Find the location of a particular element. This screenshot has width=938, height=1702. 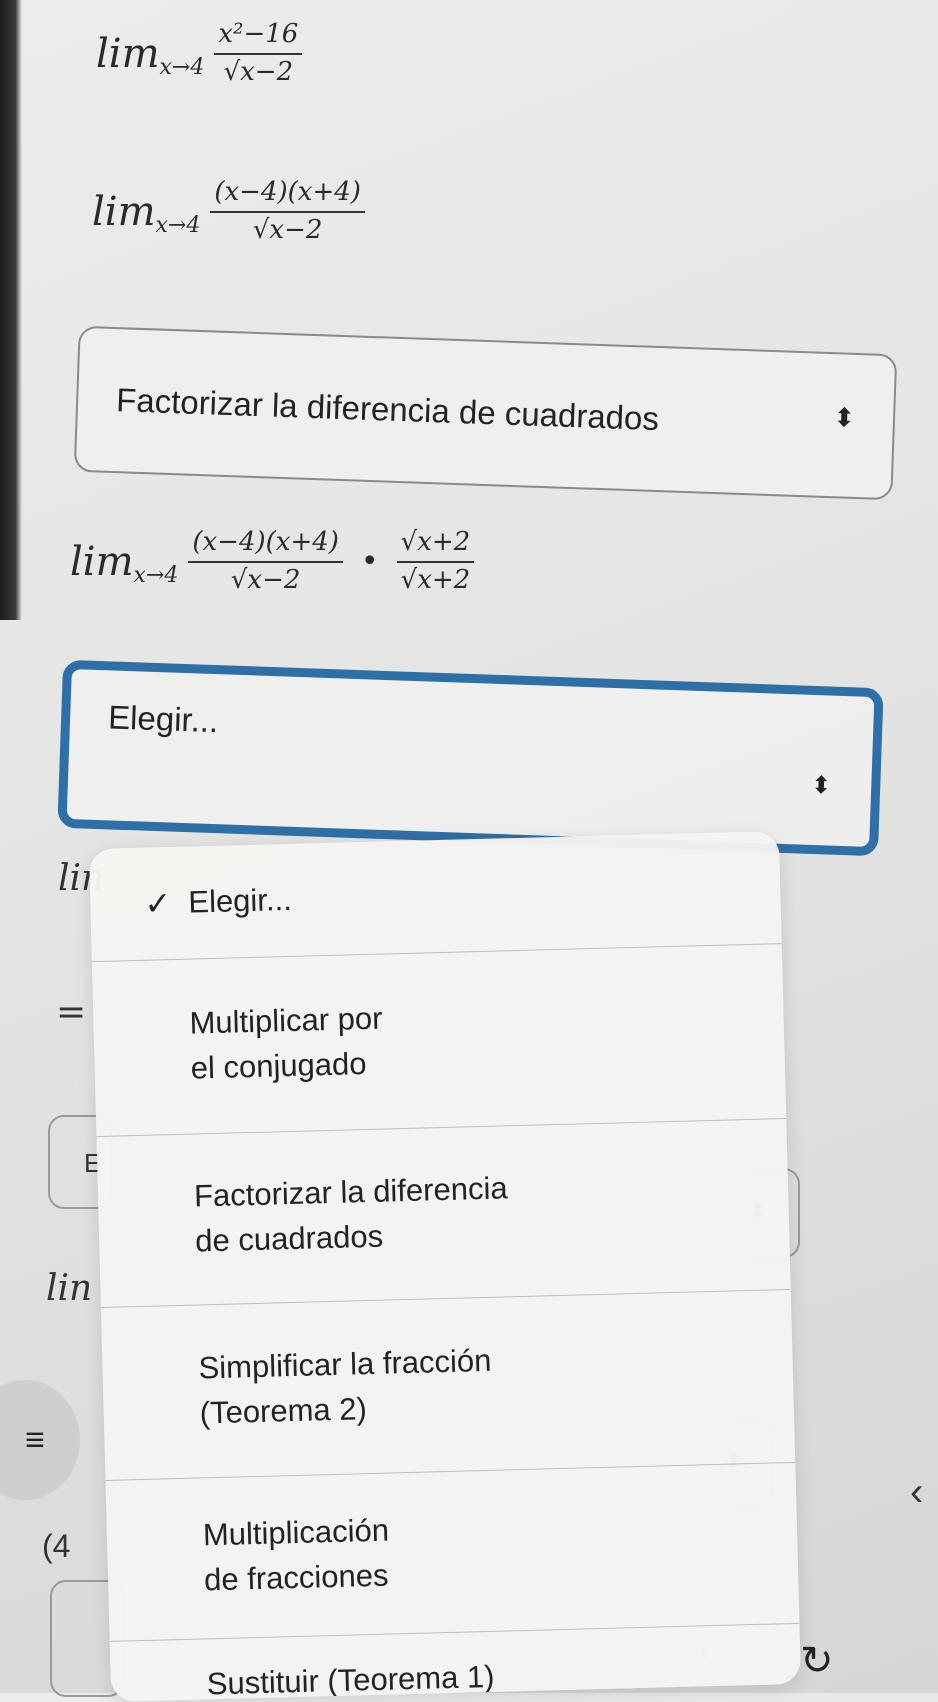

limit-step-3: lim x→4 (x−4)(x+4) √x−2 • √x+2 √x+2 is located at coordinates (272, 561).